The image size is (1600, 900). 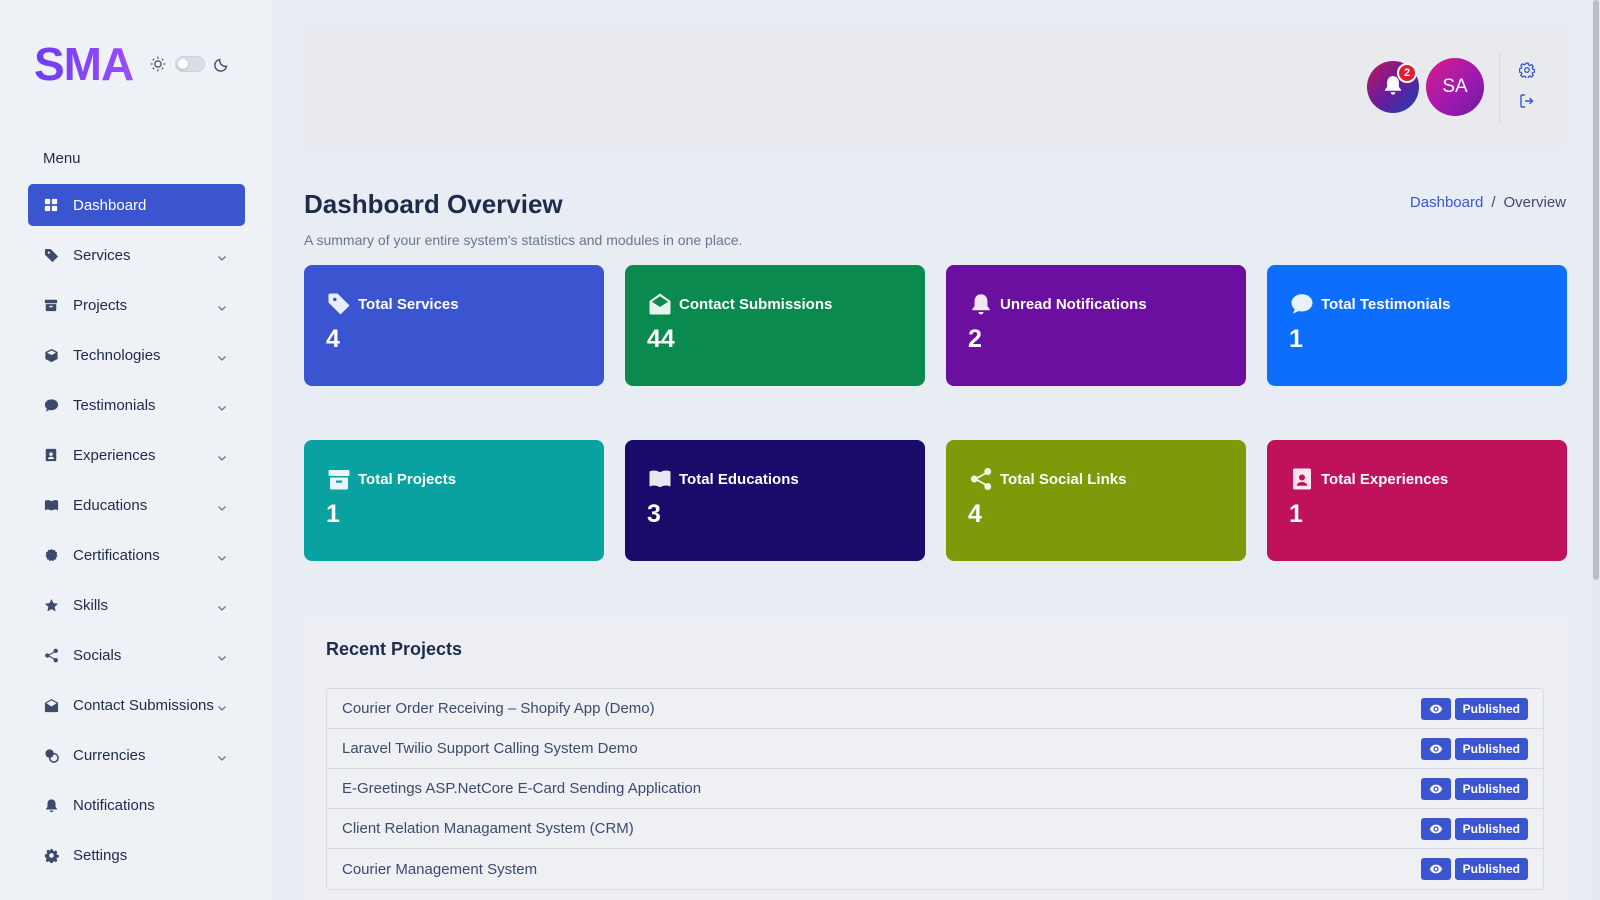 What do you see at coordinates (1407, 73) in the screenshot?
I see `notification-count-badge: 2` at bounding box center [1407, 73].